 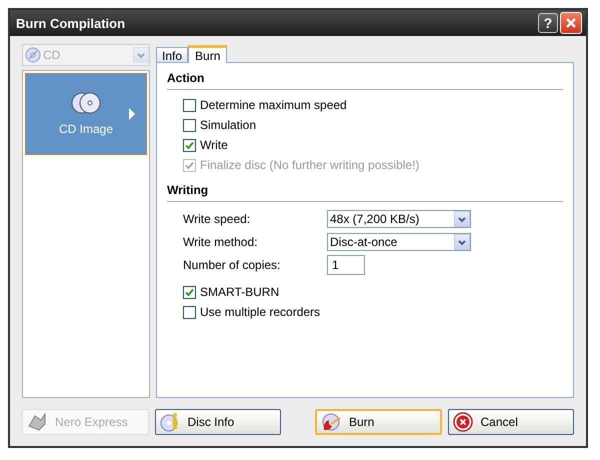 I want to click on dropdown: Disc-at-once, so click(x=399, y=241).